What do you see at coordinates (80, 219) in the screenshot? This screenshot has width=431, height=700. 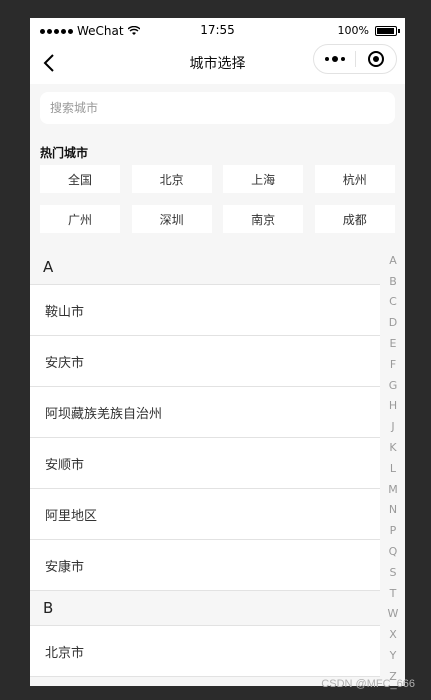 I see `hot-city-button: 广州` at bounding box center [80, 219].